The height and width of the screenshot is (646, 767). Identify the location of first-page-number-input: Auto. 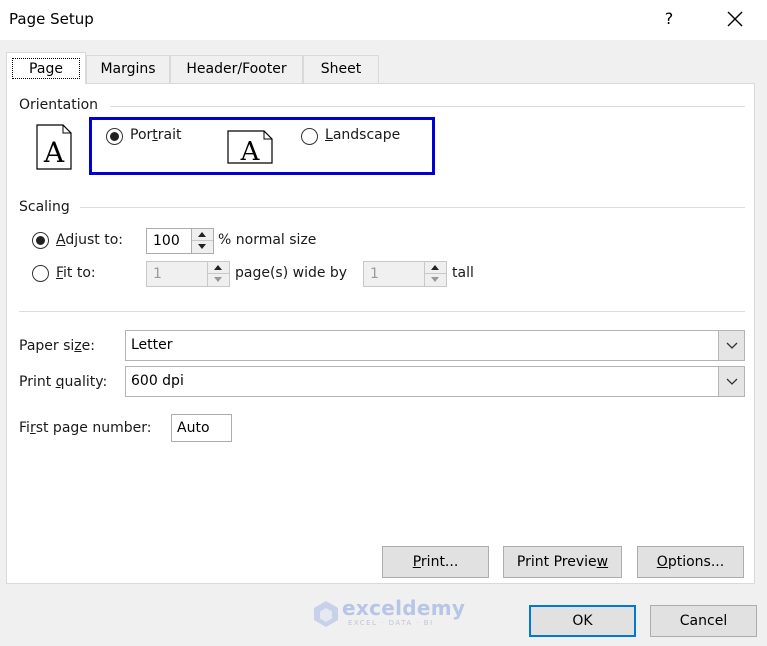
(201, 428).